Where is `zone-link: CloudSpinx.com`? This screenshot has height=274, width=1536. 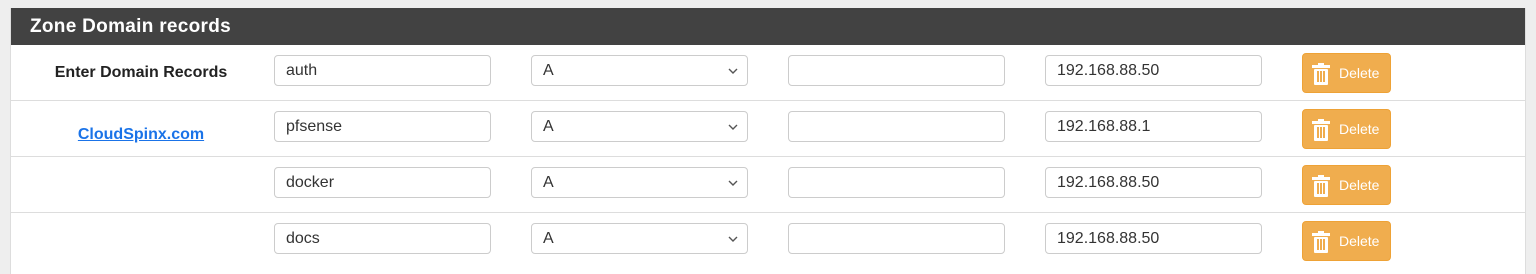 zone-link: CloudSpinx.com is located at coordinates (141, 135).